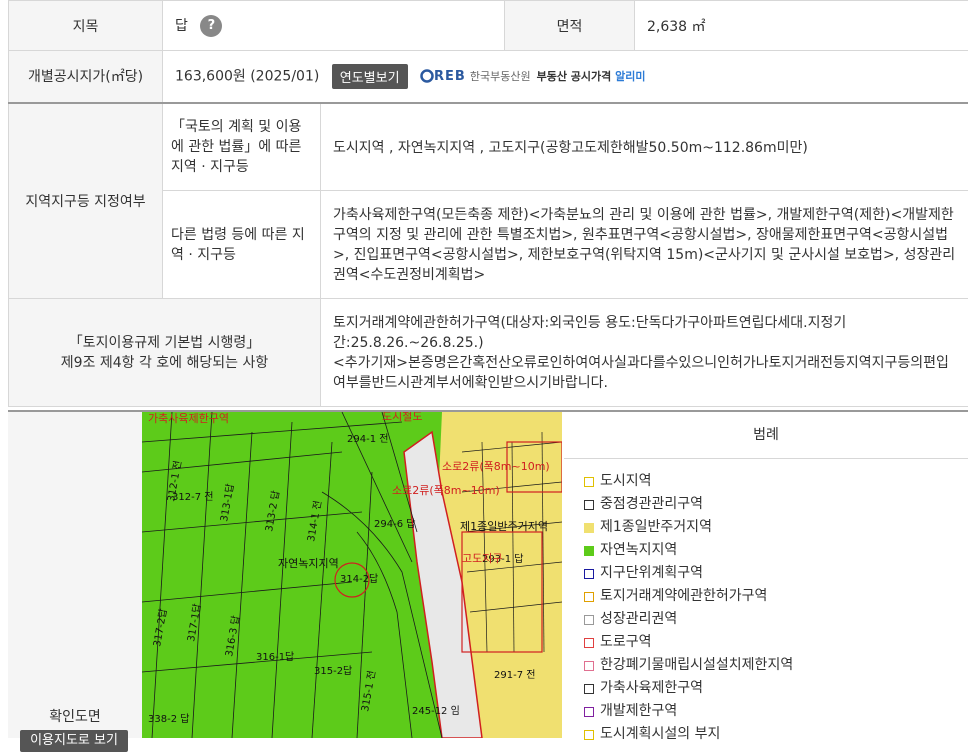  What do you see at coordinates (188, 418) in the screenshot?
I see `svg-text: 가축사육제한구역` at bounding box center [188, 418].